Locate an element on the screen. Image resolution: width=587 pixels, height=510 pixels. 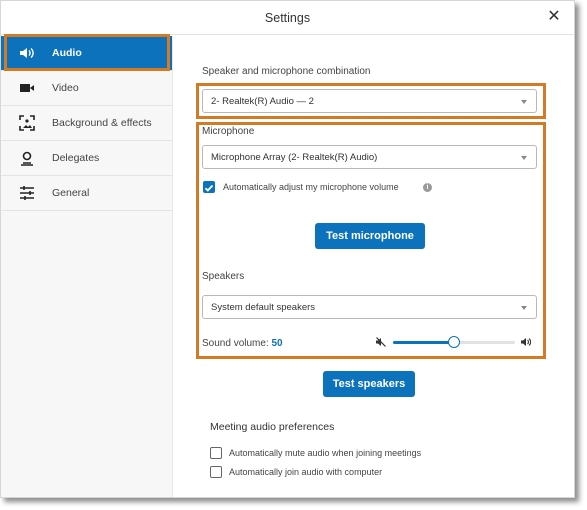
delegate-icon is located at coordinates (27, 158).